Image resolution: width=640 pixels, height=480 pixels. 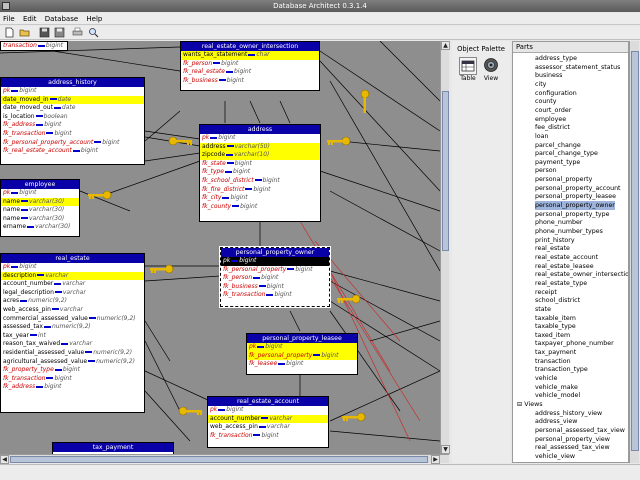 I want to click on tree-item-table: payment_type, so click(x=557, y=162).